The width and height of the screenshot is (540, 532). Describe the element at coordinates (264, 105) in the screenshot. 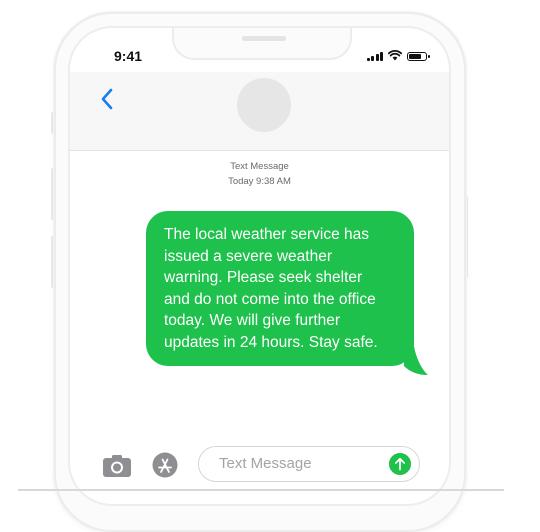

I see `contact-avatar` at that location.